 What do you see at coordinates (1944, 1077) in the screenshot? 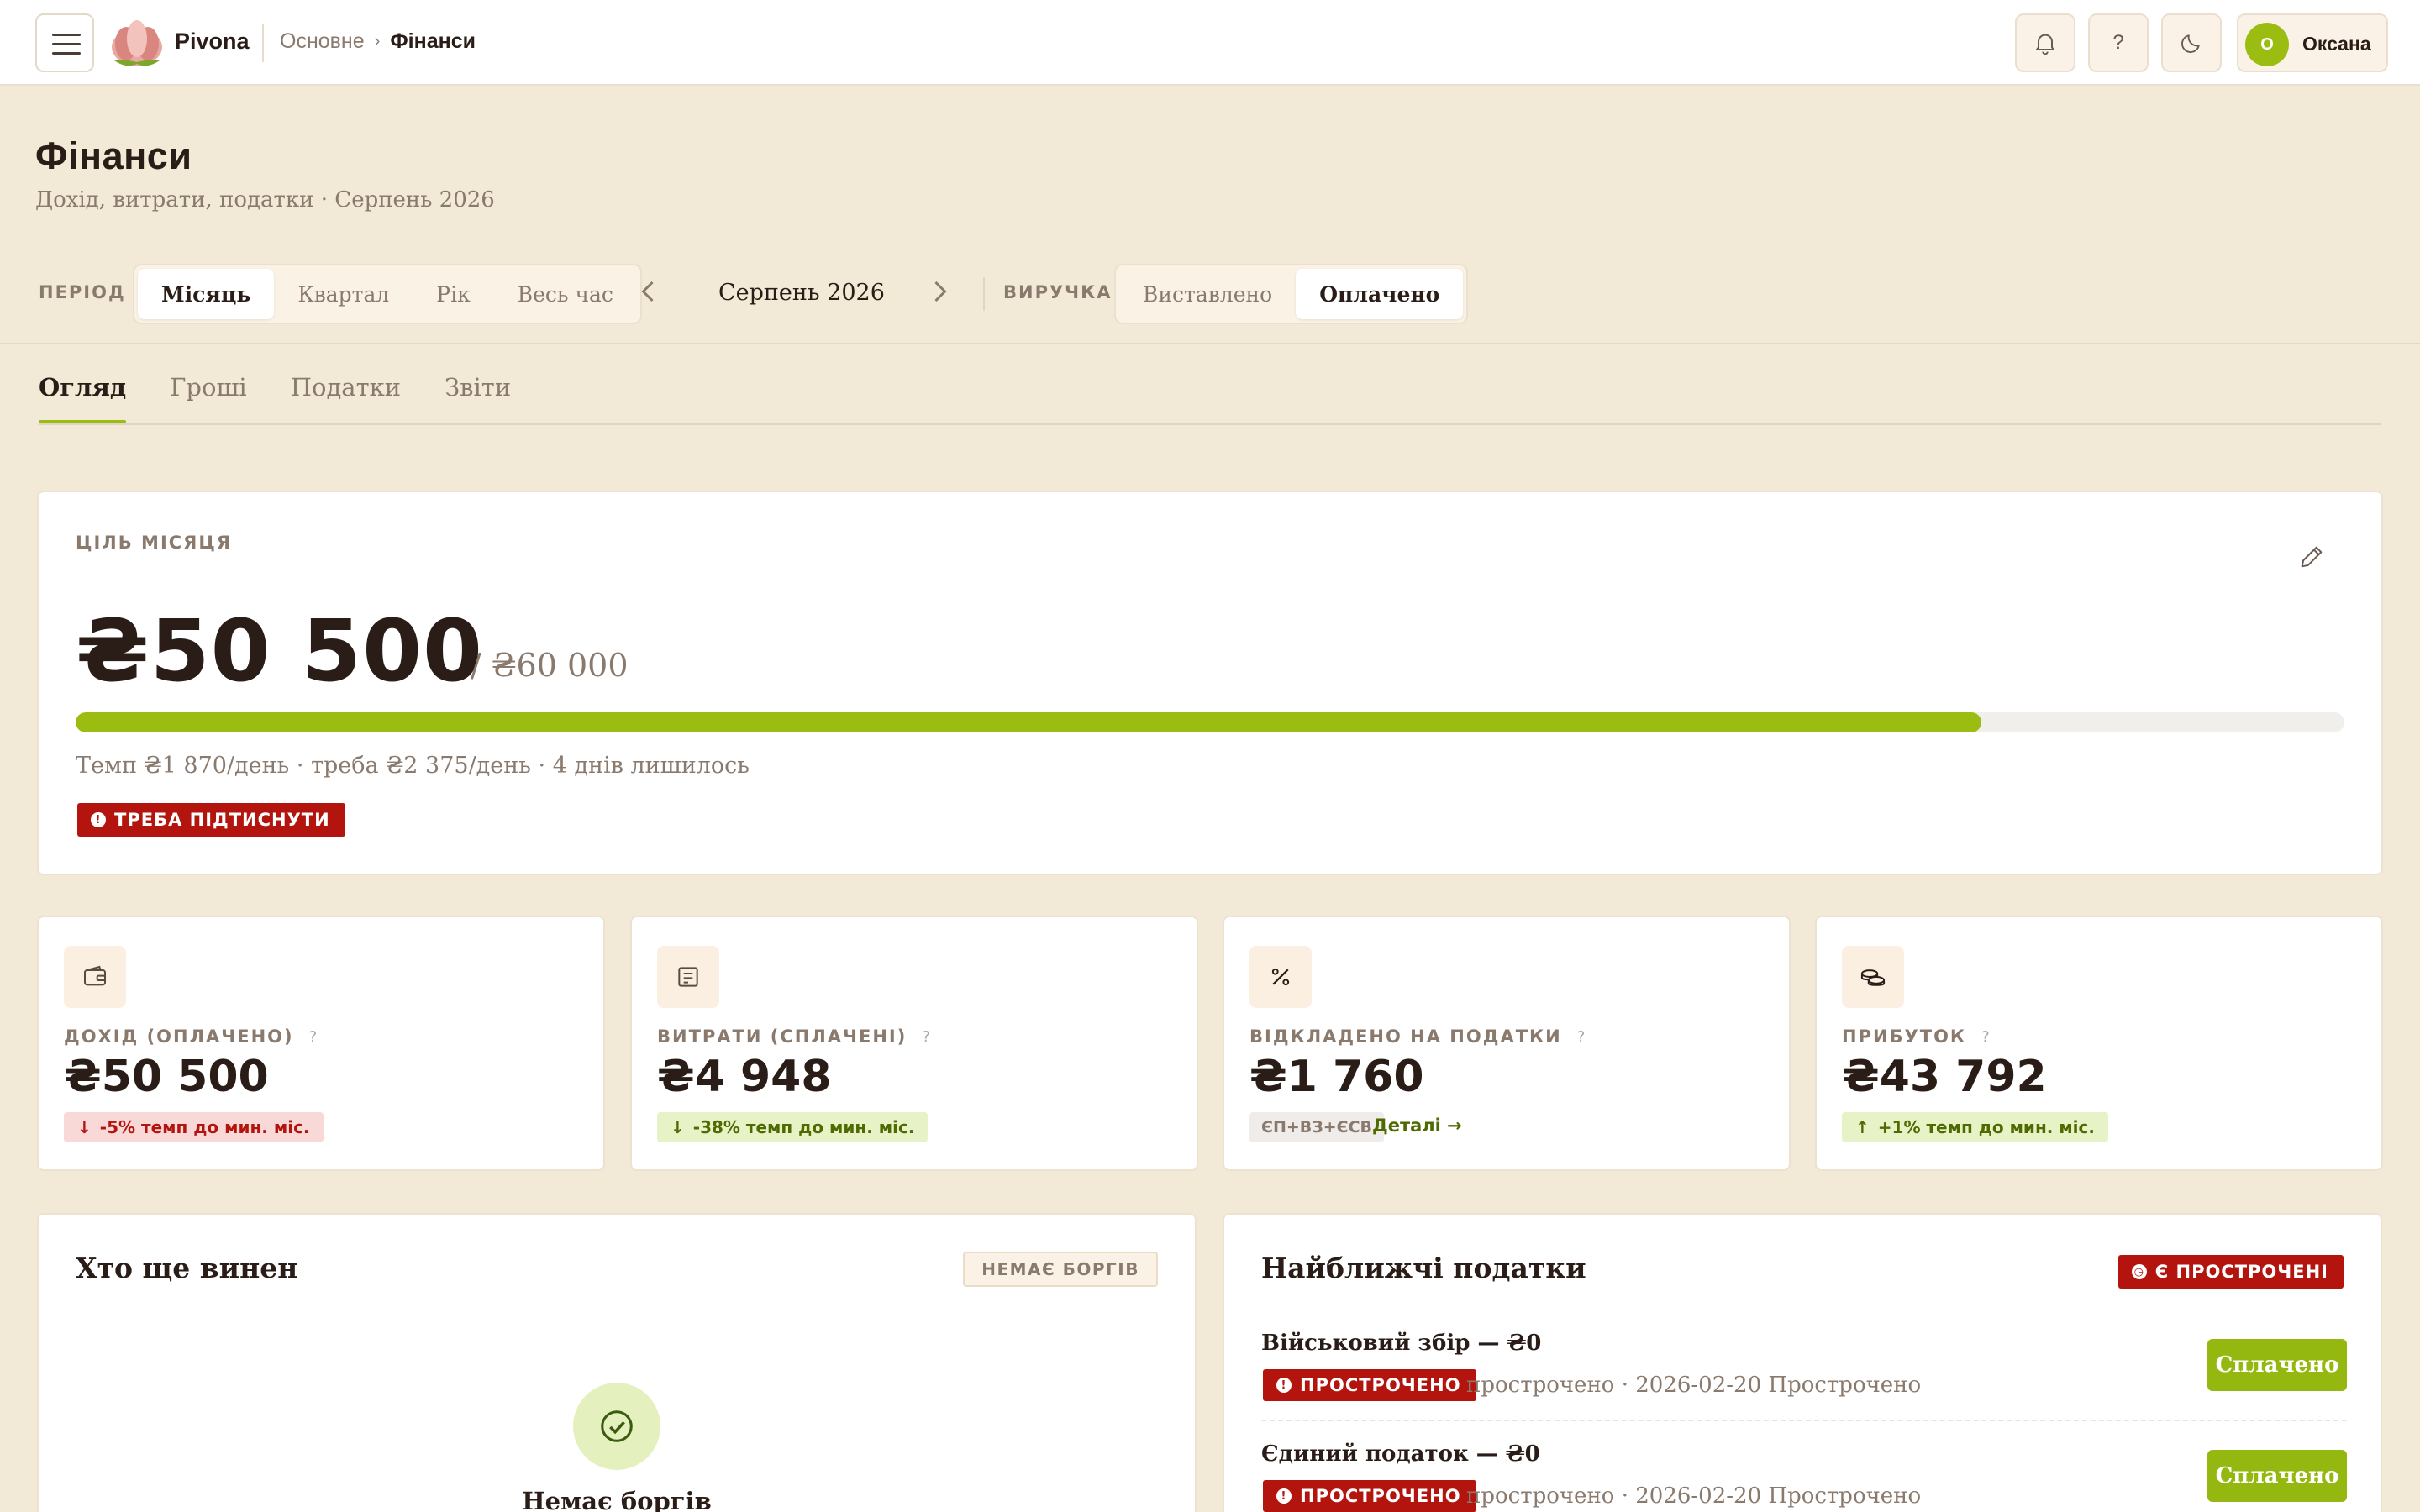
I see `stat-value: ₴43 792` at bounding box center [1944, 1077].